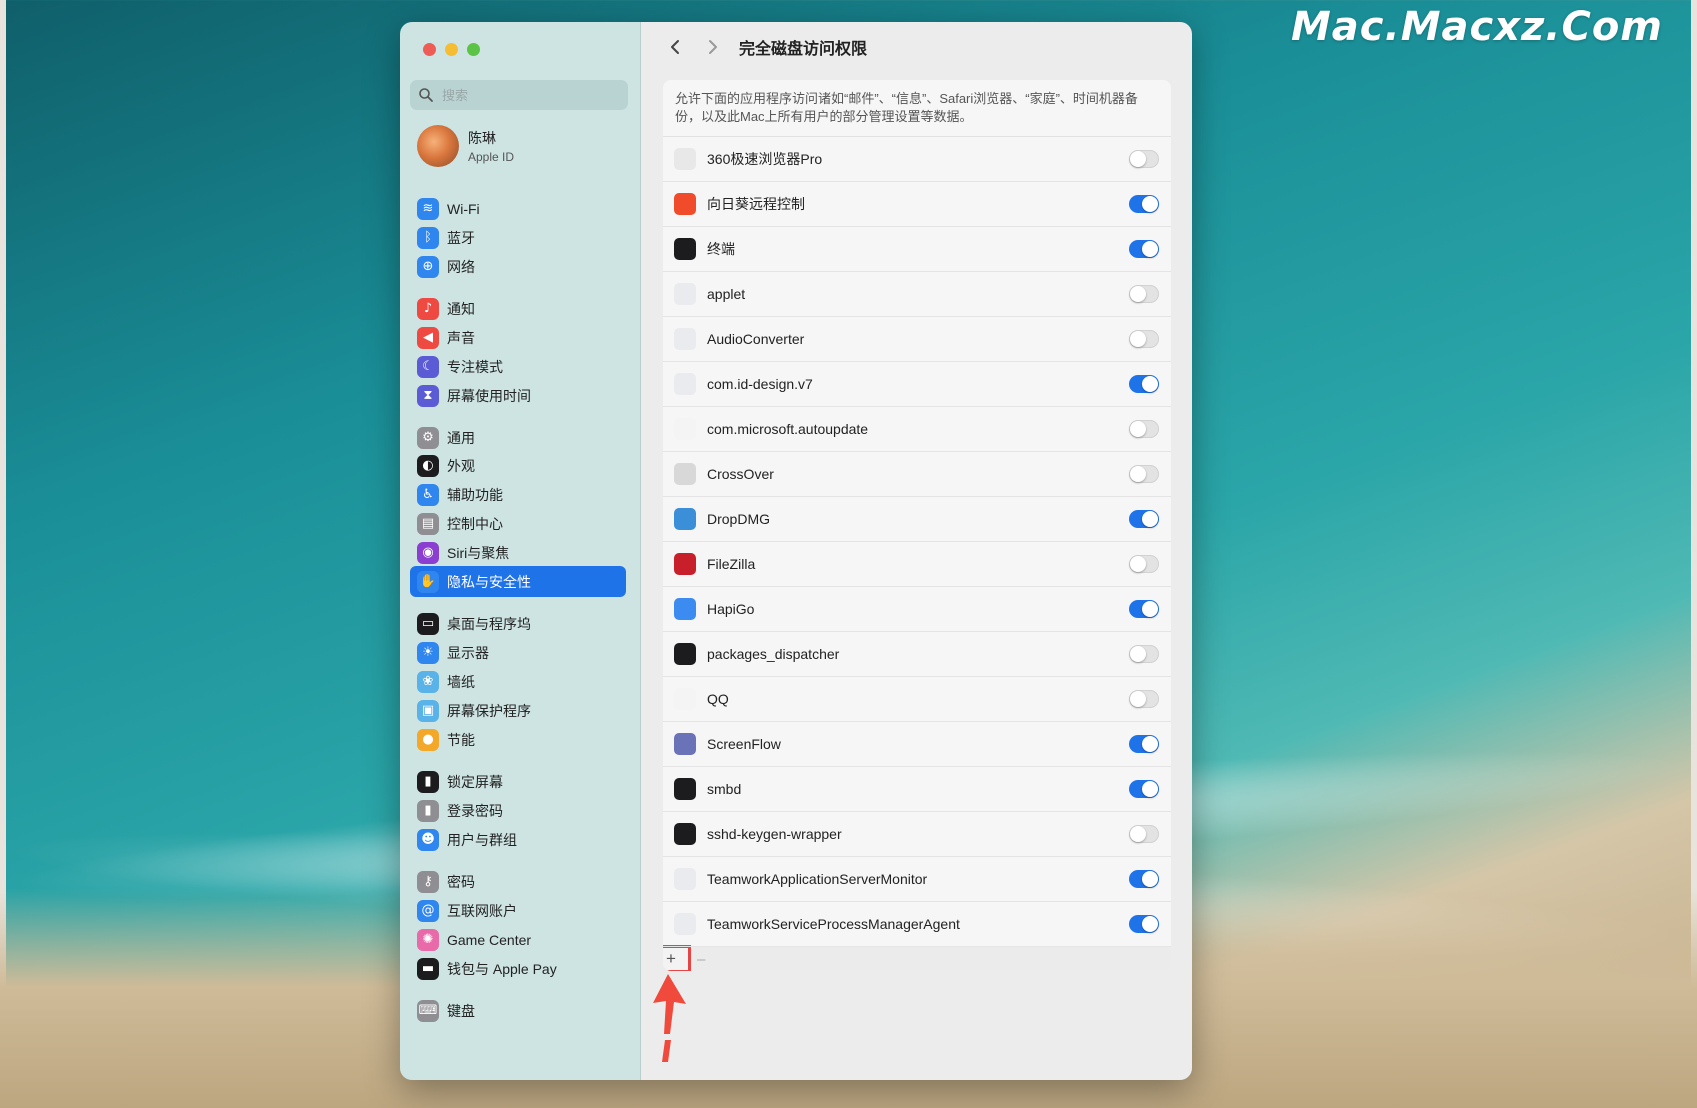 This screenshot has height=1108, width=1697. I want to click on app-row: QQ, so click(917, 699).